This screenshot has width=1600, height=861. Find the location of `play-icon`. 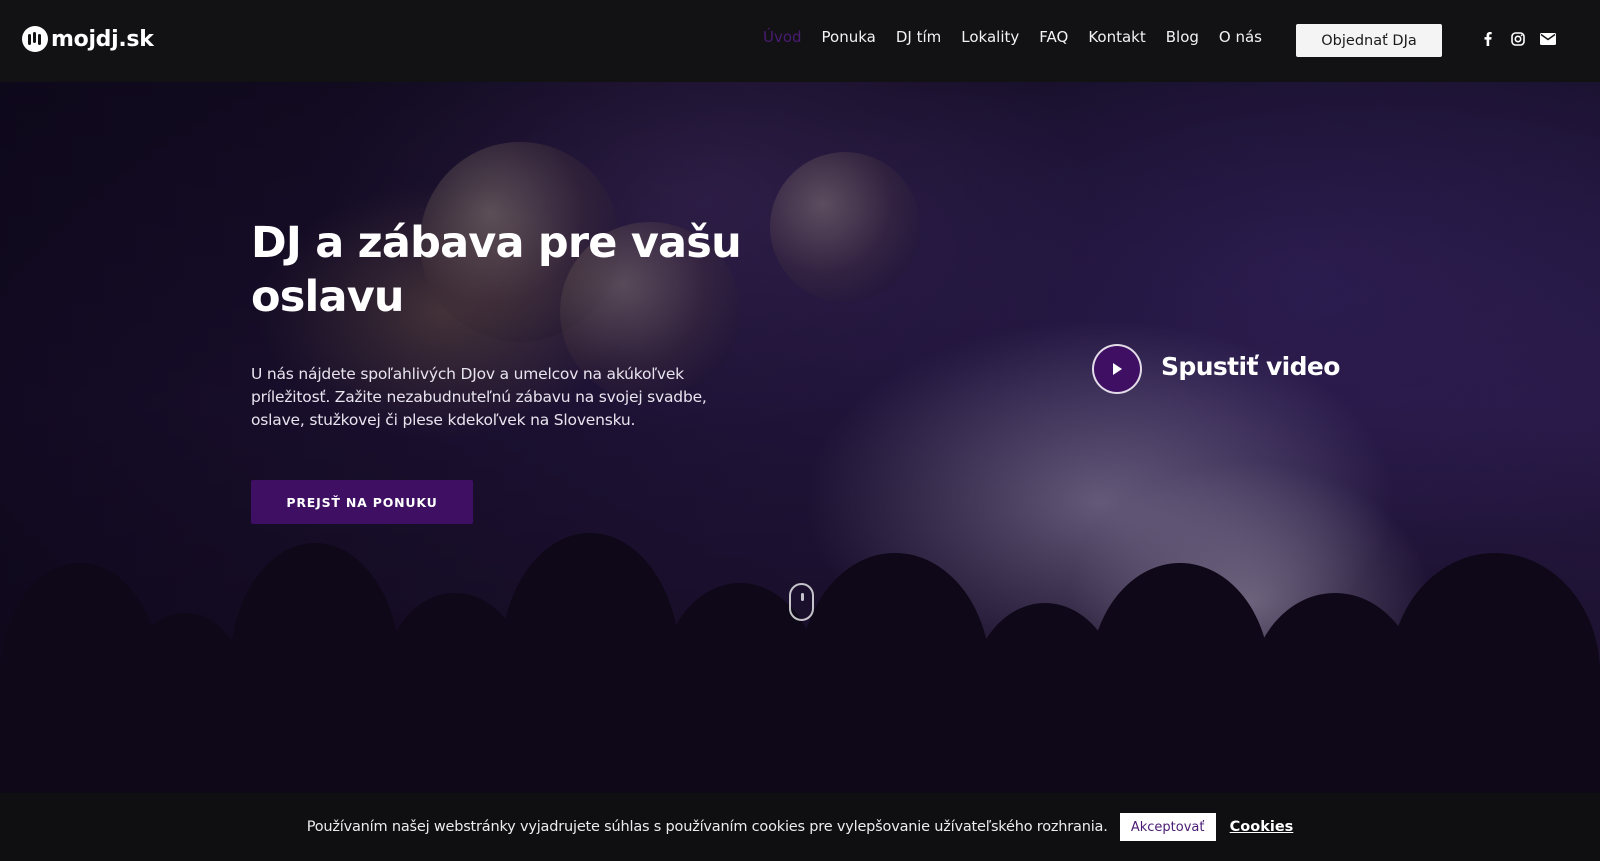

play-icon is located at coordinates (1117, 369).